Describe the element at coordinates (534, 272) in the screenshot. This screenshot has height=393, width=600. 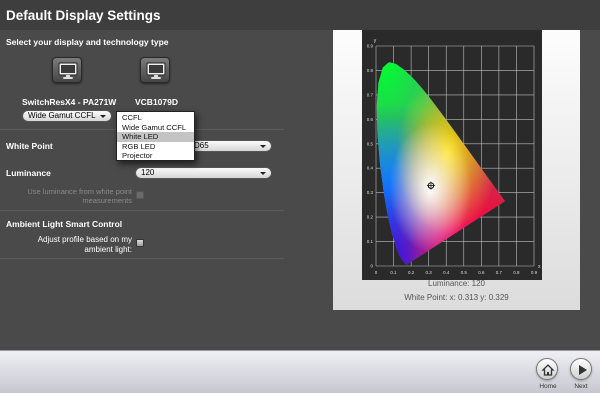
I see `x-tick-label: 0.9` at that location.